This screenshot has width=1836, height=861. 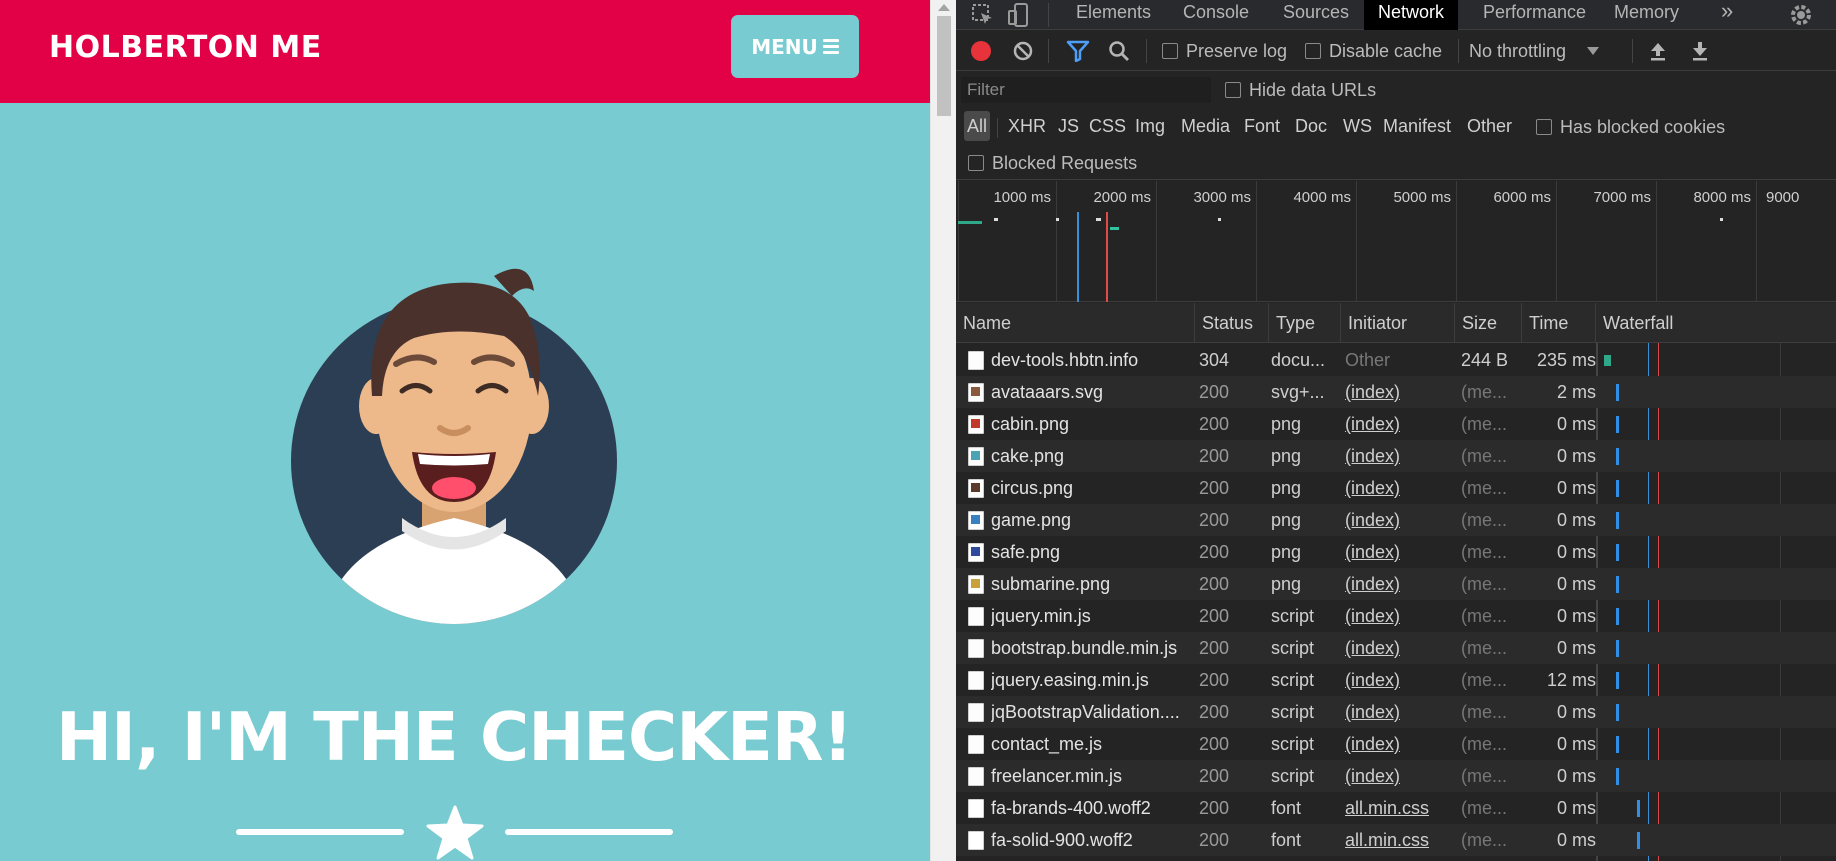 I want to click on tab-sources: Sources, so click(x=1316, y=15).